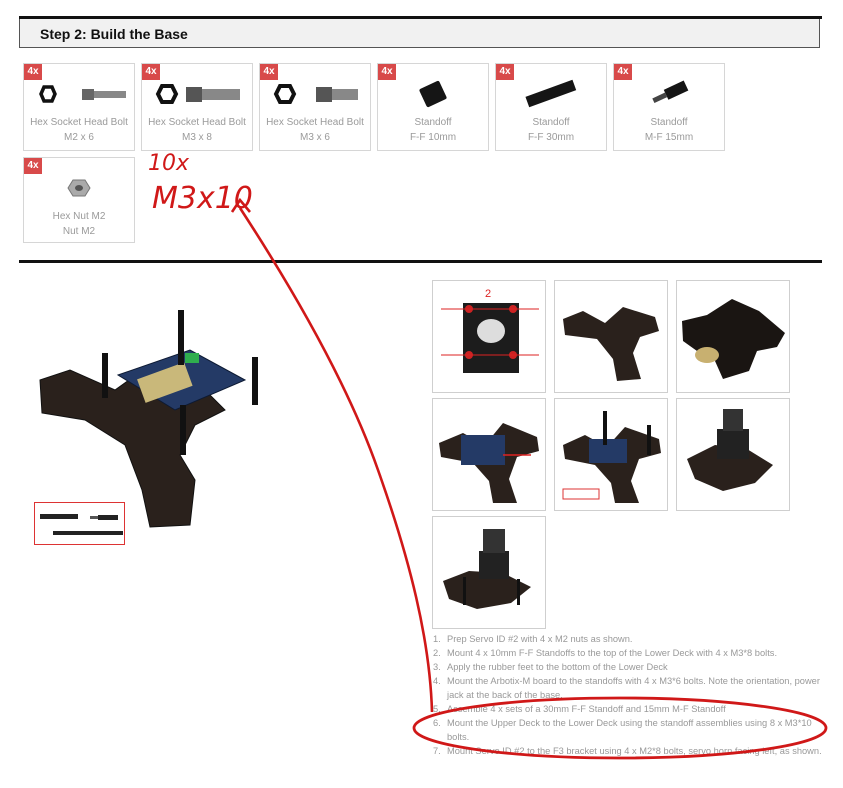  Describe the element at coordinates (79, 231) in the screenshot. I see `part-spec: Nut M2` at that location.